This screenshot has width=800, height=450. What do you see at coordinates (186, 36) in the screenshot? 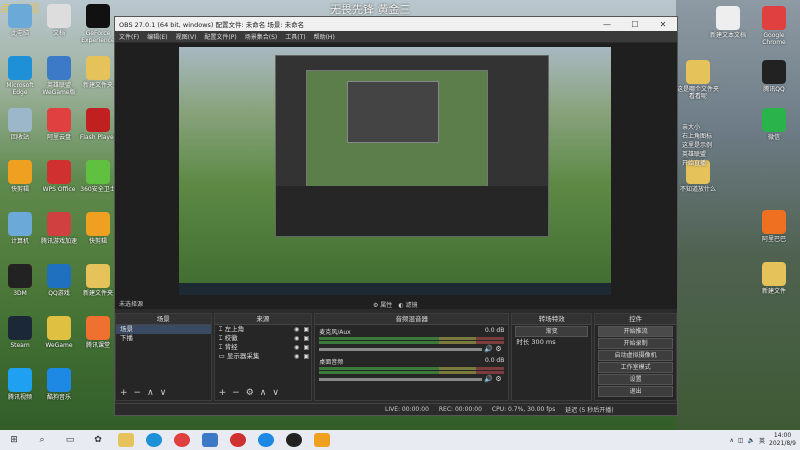
I see `menu-view: 视图(V)` at bounding box center [186, 36].